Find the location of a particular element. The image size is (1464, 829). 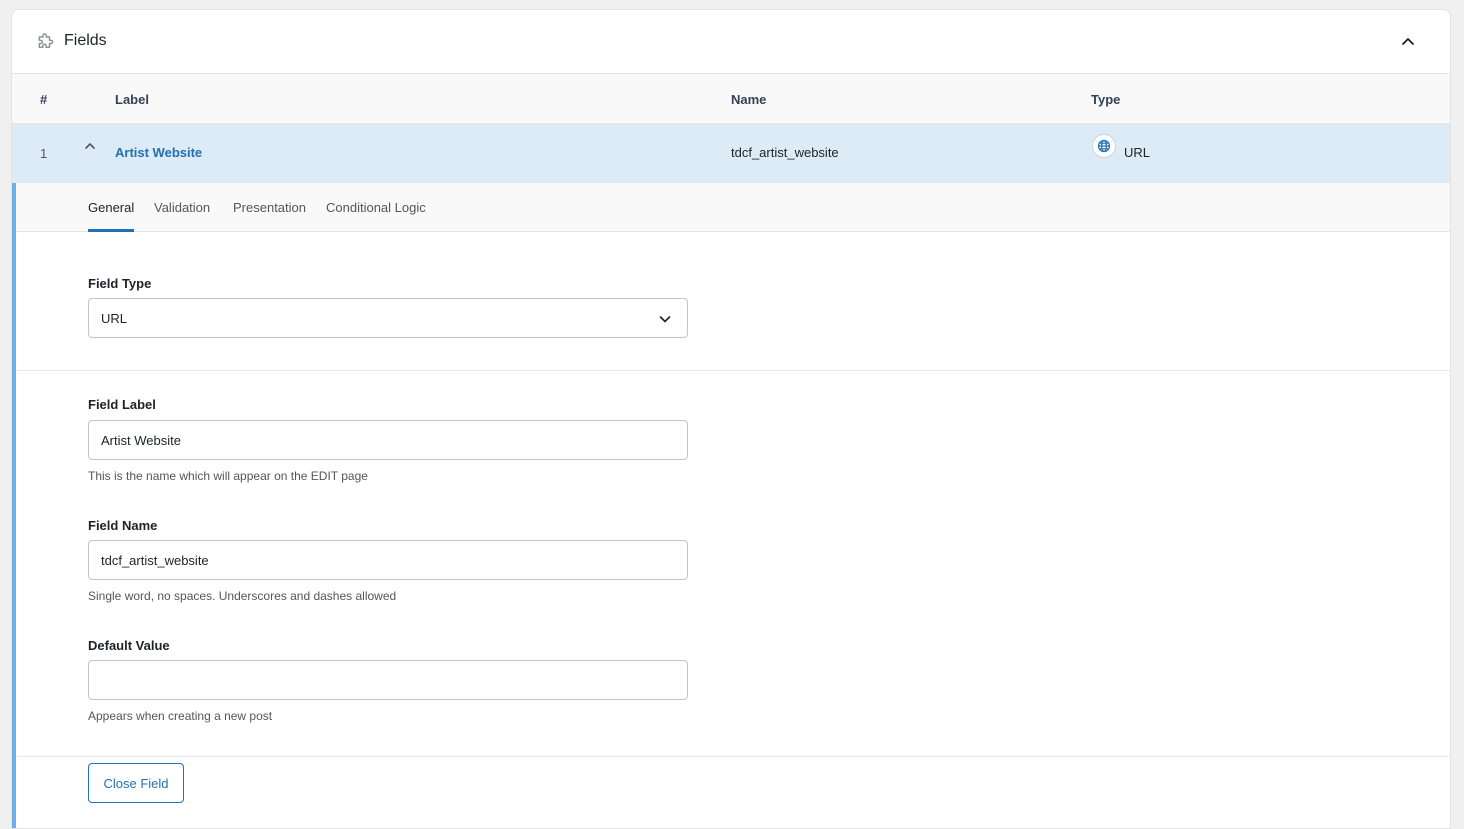

column-name: Name is located at coordinates (749, 99).